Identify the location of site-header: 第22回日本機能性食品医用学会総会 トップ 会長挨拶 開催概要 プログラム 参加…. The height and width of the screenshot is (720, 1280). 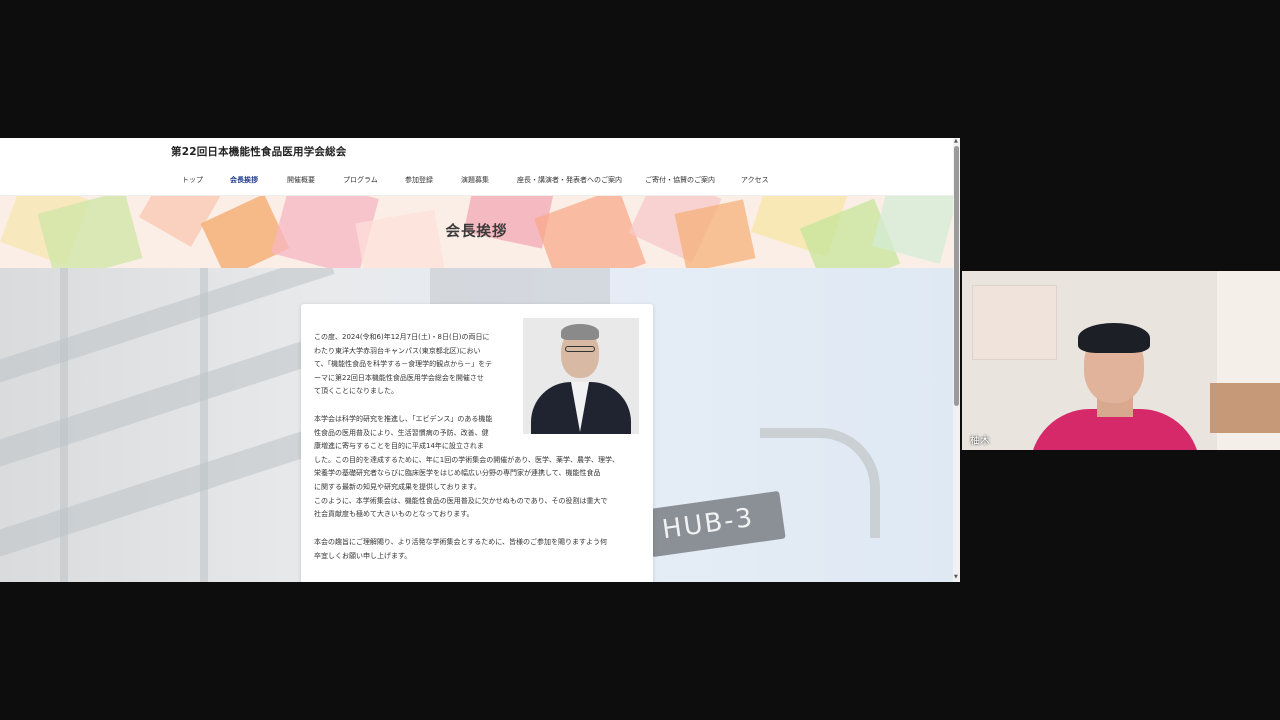
(476, 167).